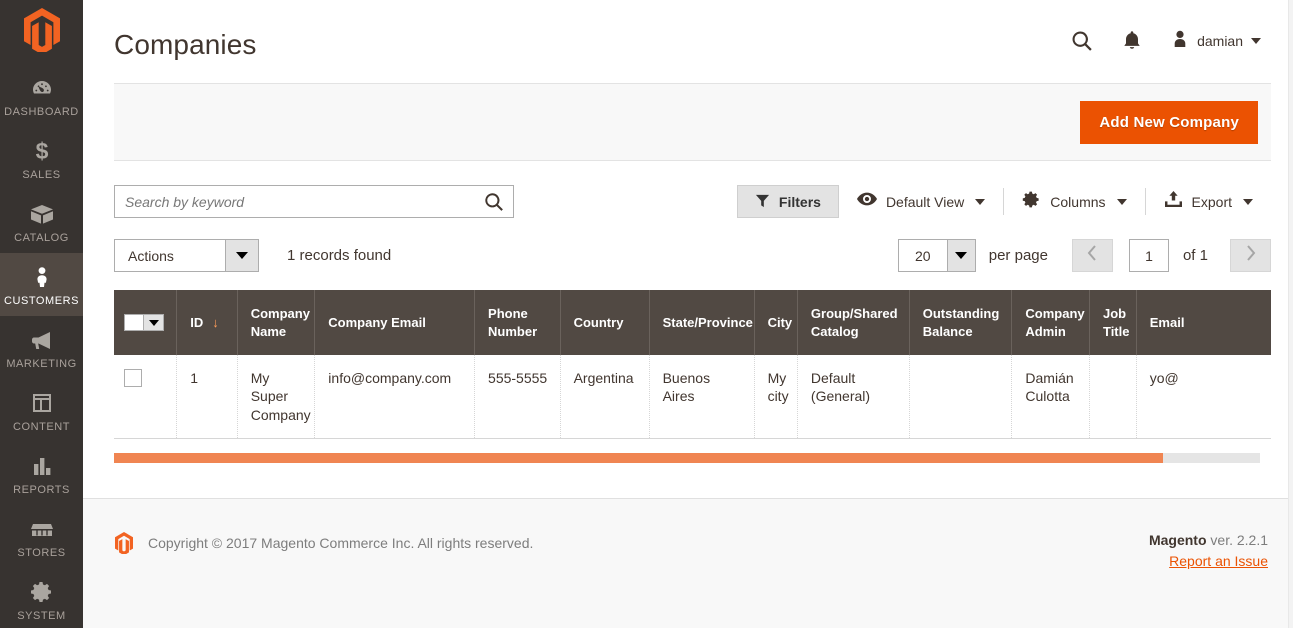 The height and width of the screenshot is (628, 1293). I want to click on sidebar-item-label: Content, so click(41, 427).